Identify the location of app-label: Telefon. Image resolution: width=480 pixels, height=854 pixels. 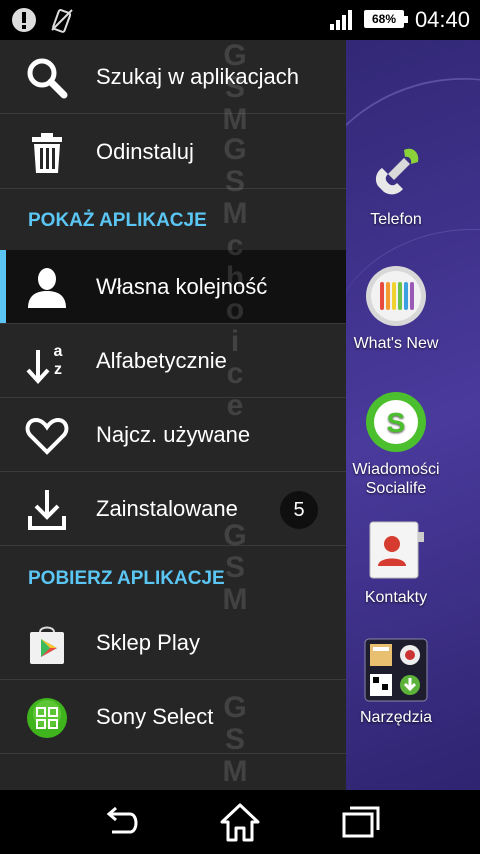
(396, 219).